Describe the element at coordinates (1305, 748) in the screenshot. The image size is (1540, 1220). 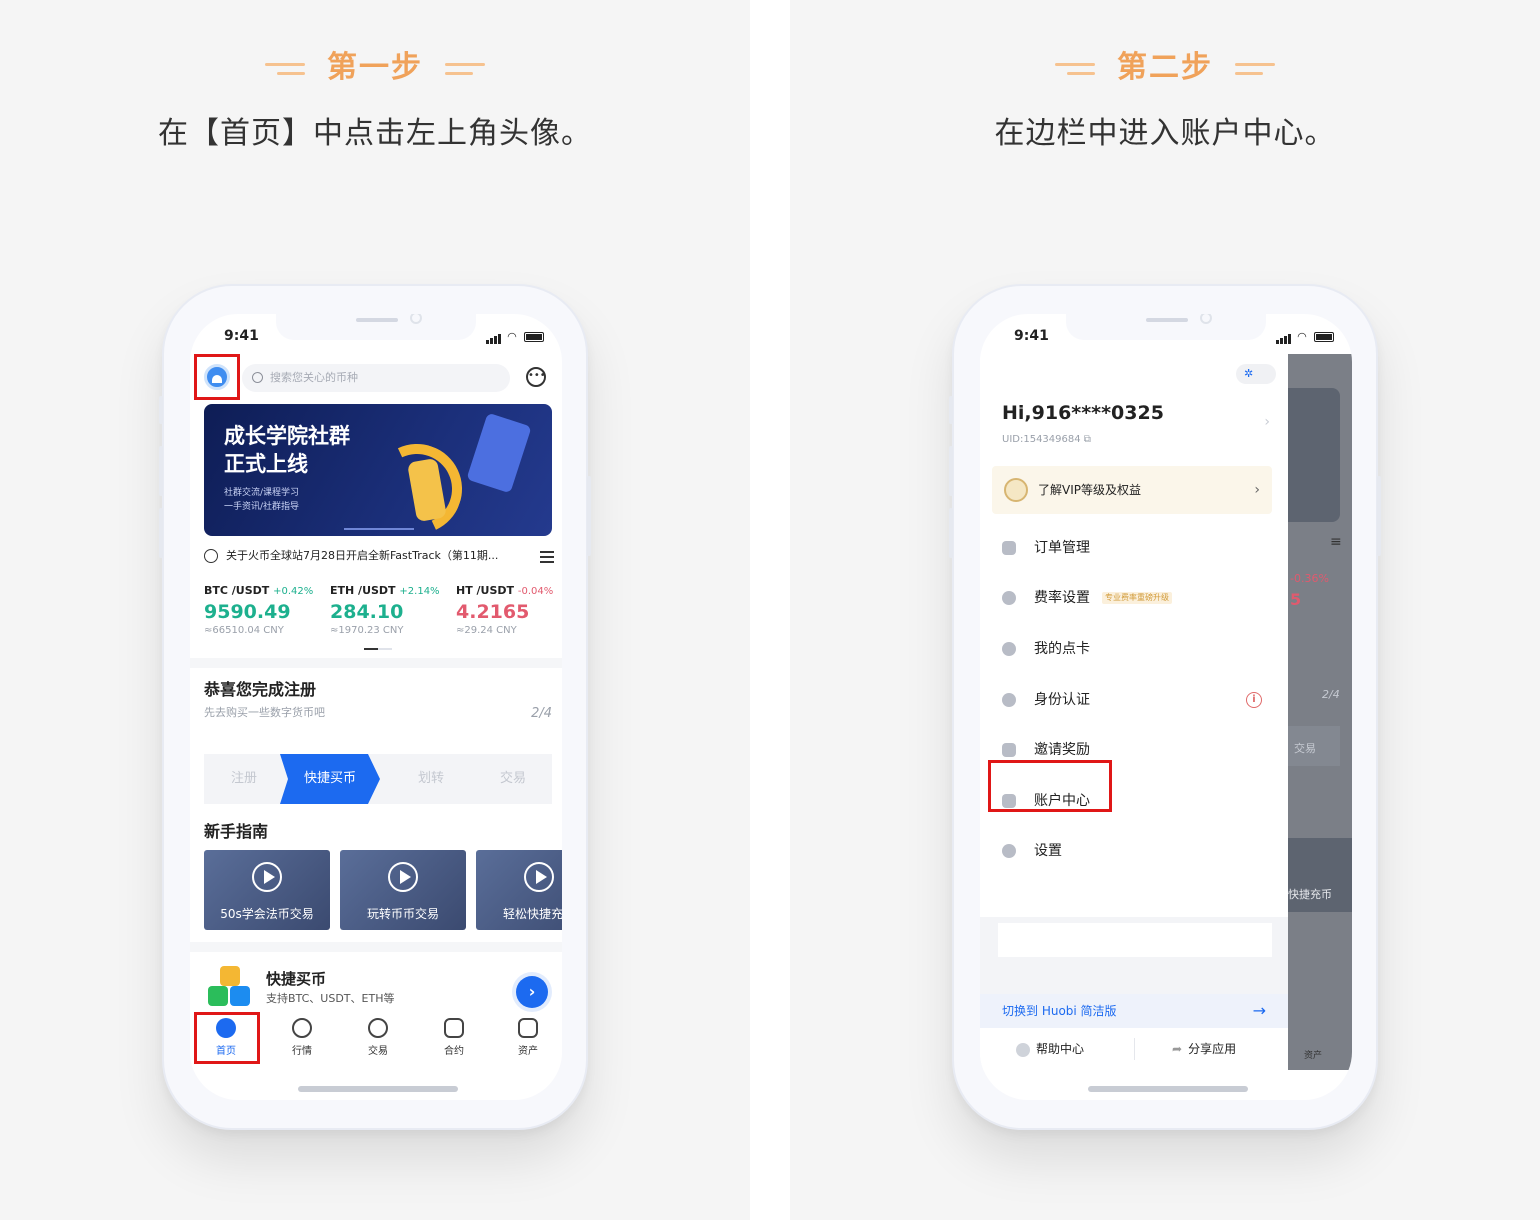
I see `dimmed-trade: 交易` at that location.